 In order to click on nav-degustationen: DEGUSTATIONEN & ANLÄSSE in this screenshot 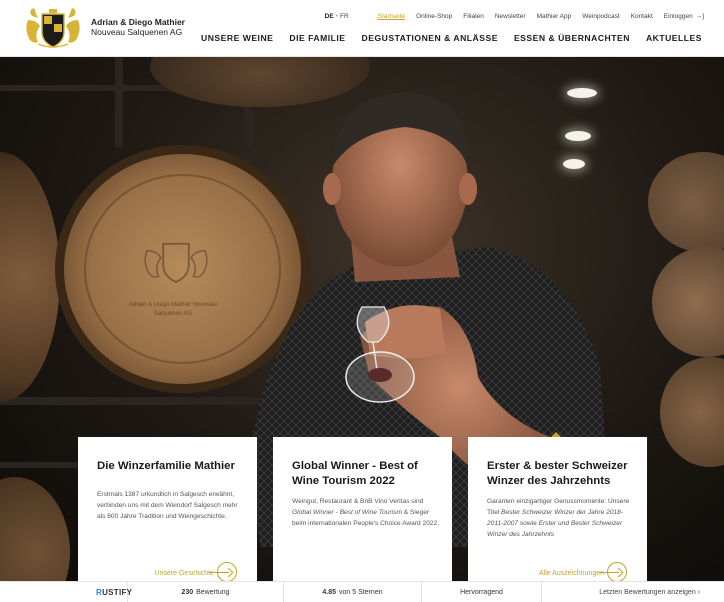, I will do `click(430, 38)`.